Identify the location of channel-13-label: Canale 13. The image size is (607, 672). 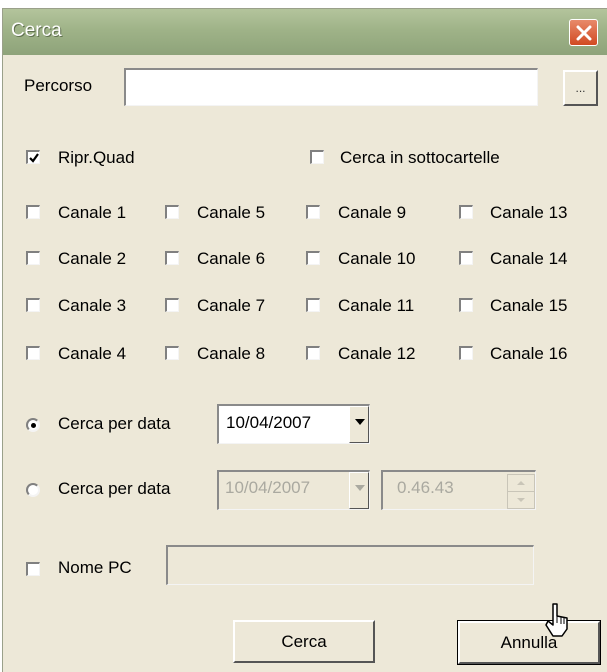
(529, 212).